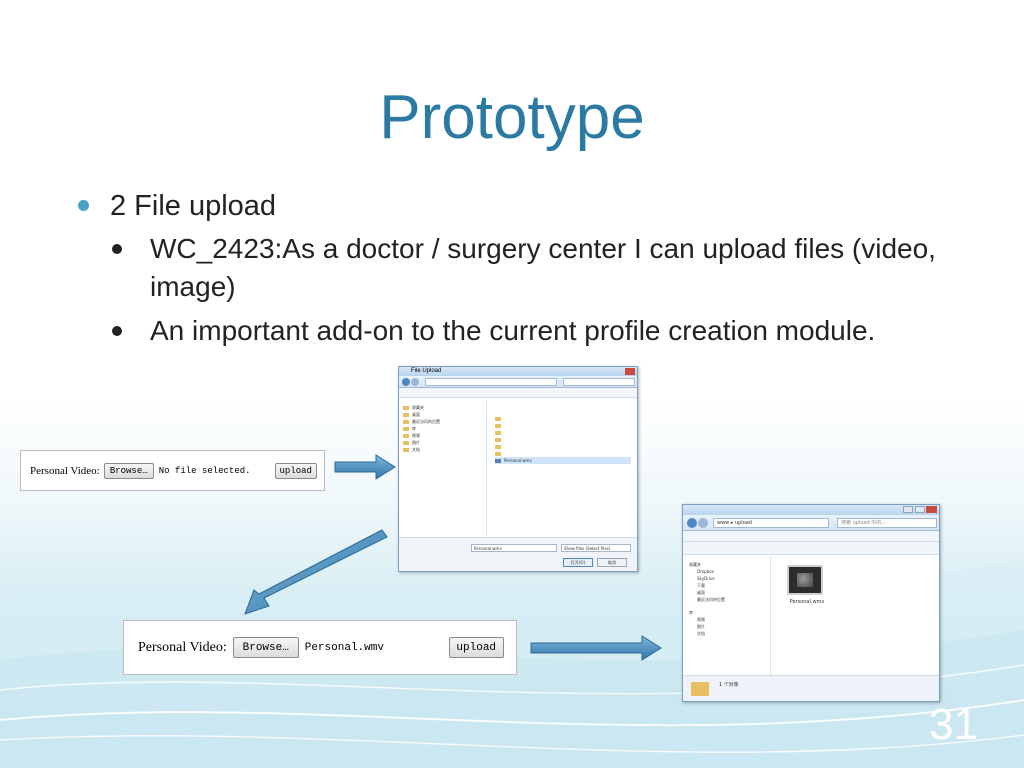 Image resolution: width=1024 pixels, height=768 pixels. Describe the element at coordinates (528, 206) in the screenshot. I see `bullet-file-upload: 2 File upload` at that location.